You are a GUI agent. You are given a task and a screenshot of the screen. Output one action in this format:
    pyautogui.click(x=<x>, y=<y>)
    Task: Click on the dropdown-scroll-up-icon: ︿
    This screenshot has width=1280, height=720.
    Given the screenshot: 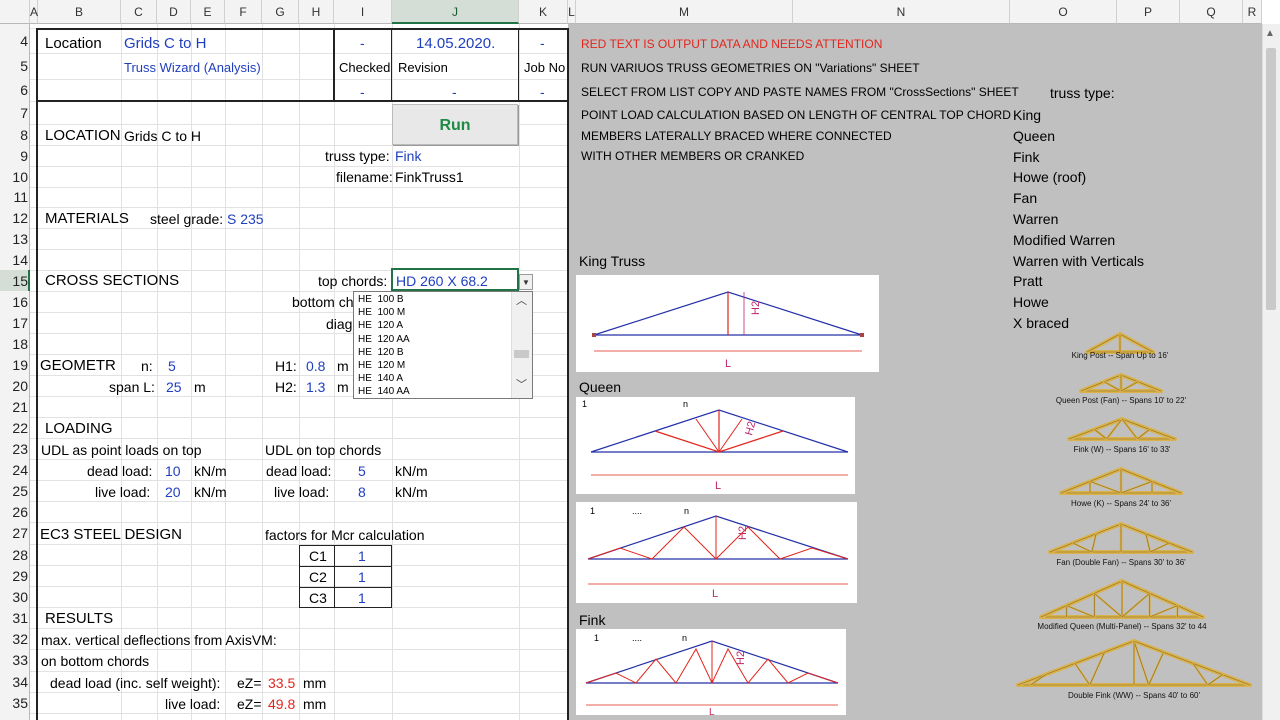 What is the action you would take?
    pyautogui.click(x=521, y=301)
    